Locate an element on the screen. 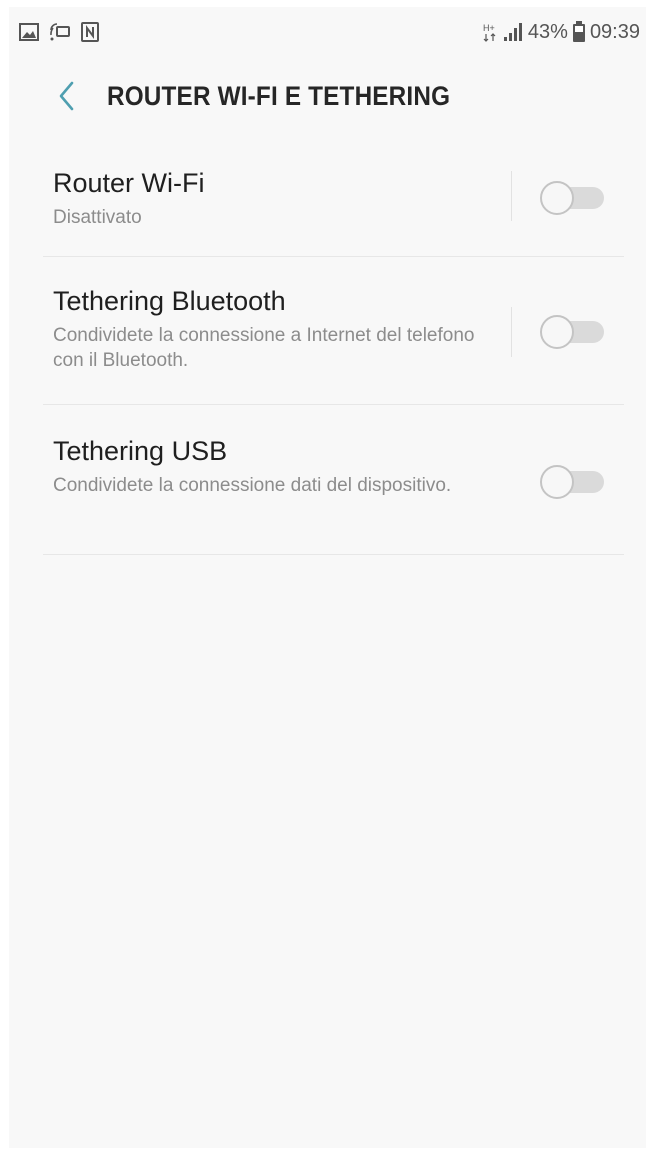 Image resolution: width=653 pixels, height=1155 pixels. usb-tethering-toggle is located at coordinates (573, 482).